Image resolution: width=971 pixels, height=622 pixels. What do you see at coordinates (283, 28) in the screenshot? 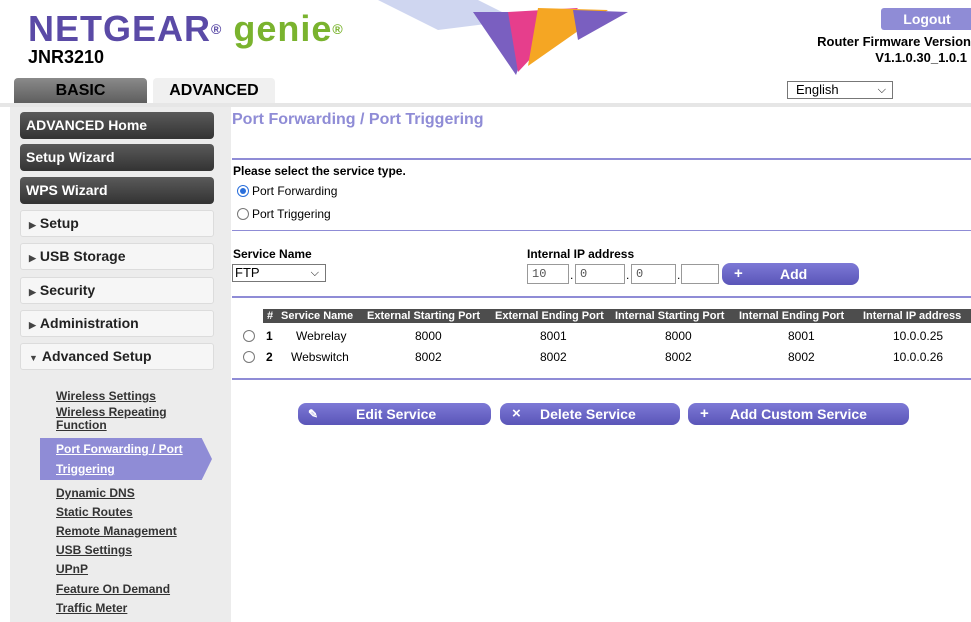
I see `logo-genie-text: genie` at bounding box center [283, 28].